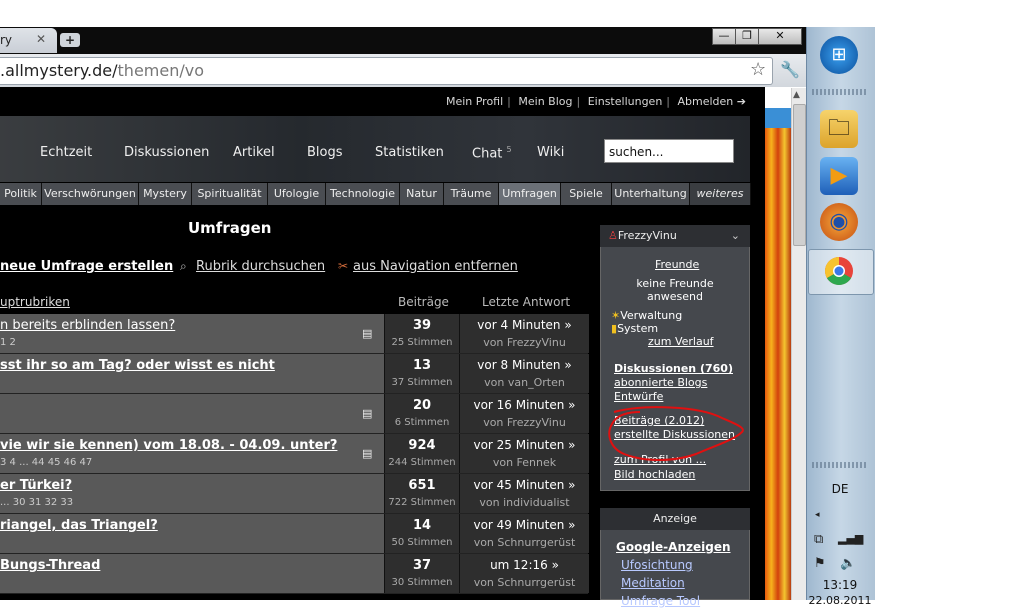 This screenshot has width=1024, height=608. What do you see at coordinates (90, 194) in the screenshot?
I see `cat-verschwoerungen: Verschwörungen` at bounding box center [90, 194].